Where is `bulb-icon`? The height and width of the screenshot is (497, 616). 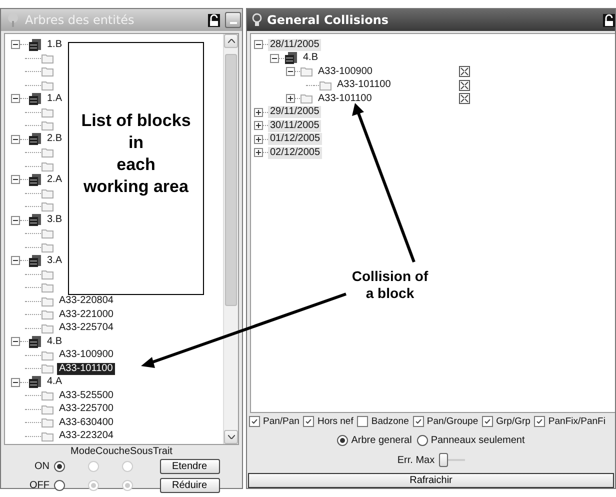
bulb-icon is located at coordinates (257, 20).